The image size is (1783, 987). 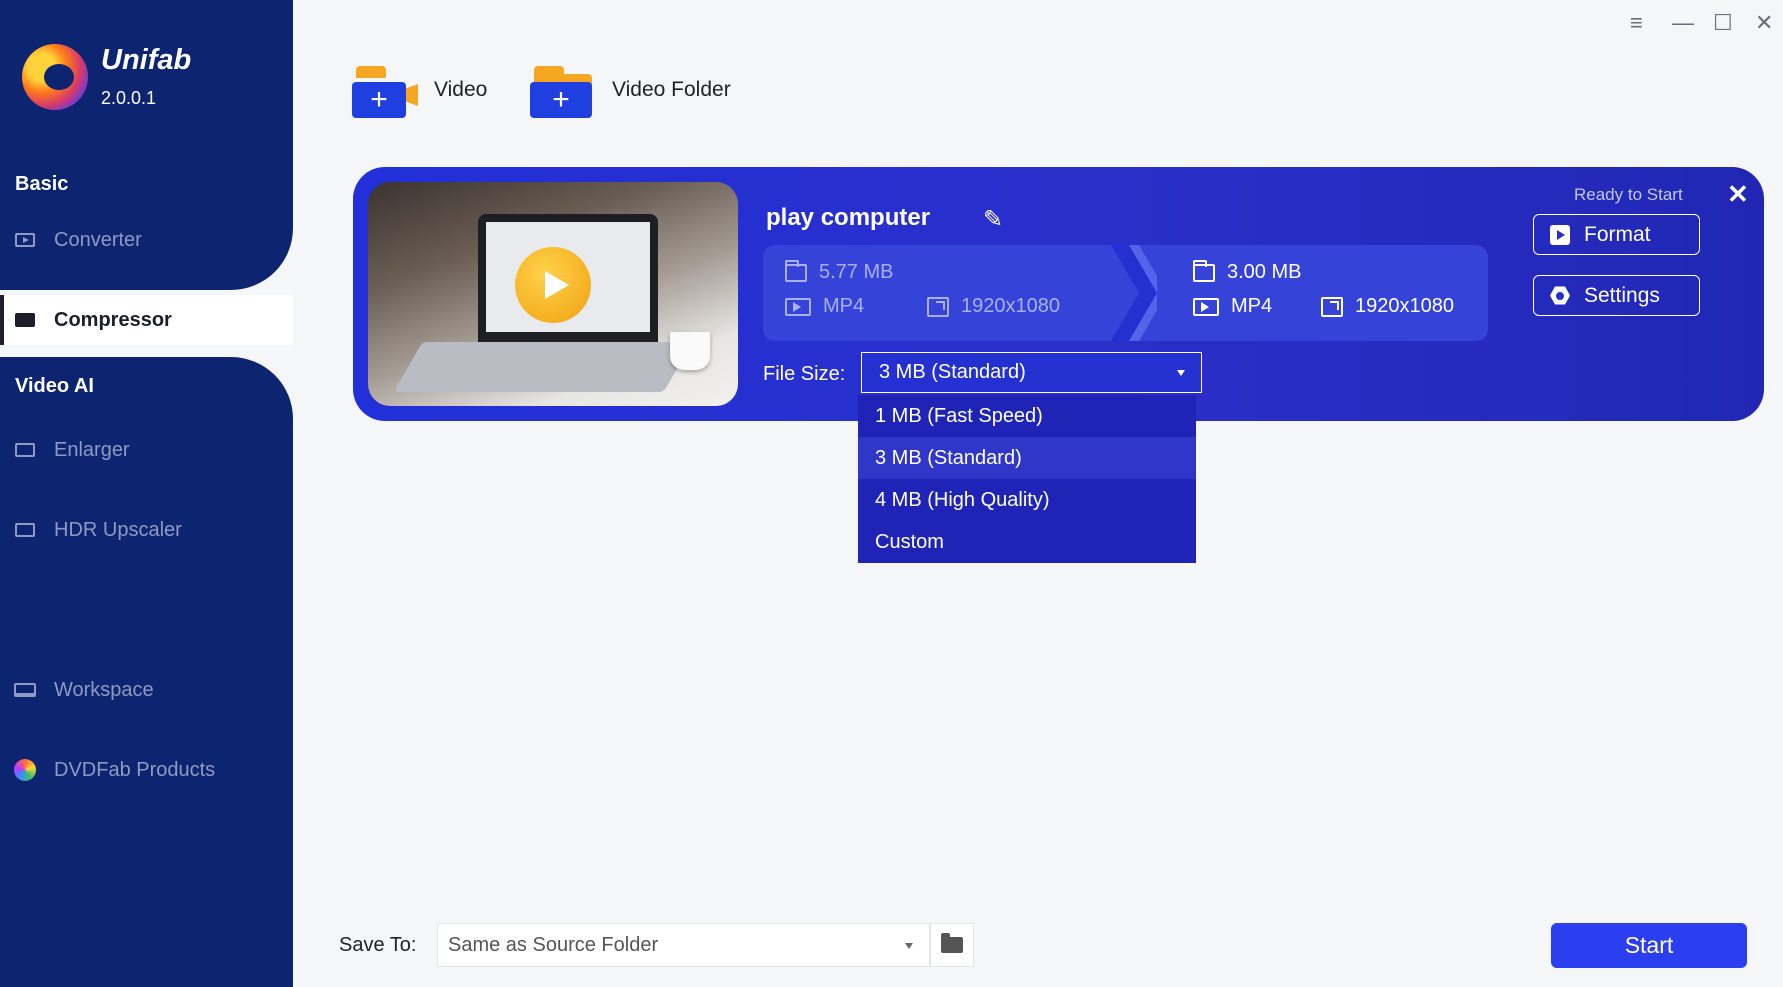 What do you see at coordinates (25, 690) in the screenshot?
I see `monitor-icon` at bounding box center [25, 690].